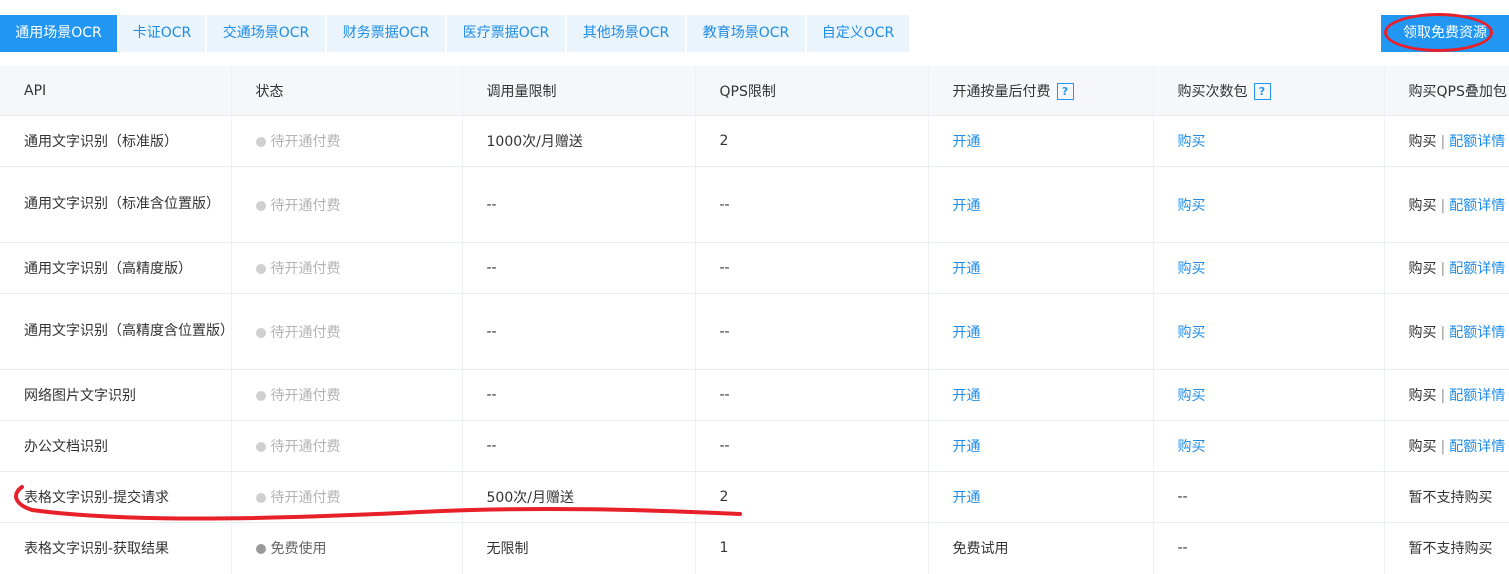 Image resolution: width=1509 pixels, height=574 pixels. I want to click on tab-medical-ocr: 医疗票据OCR, so click(506, 33).